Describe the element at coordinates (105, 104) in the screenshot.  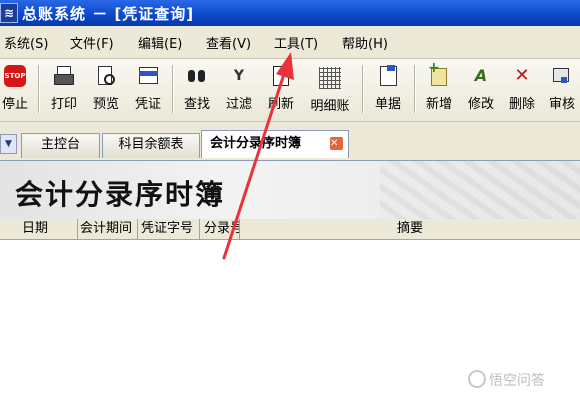
I see `preview-label: 预览` at that location.